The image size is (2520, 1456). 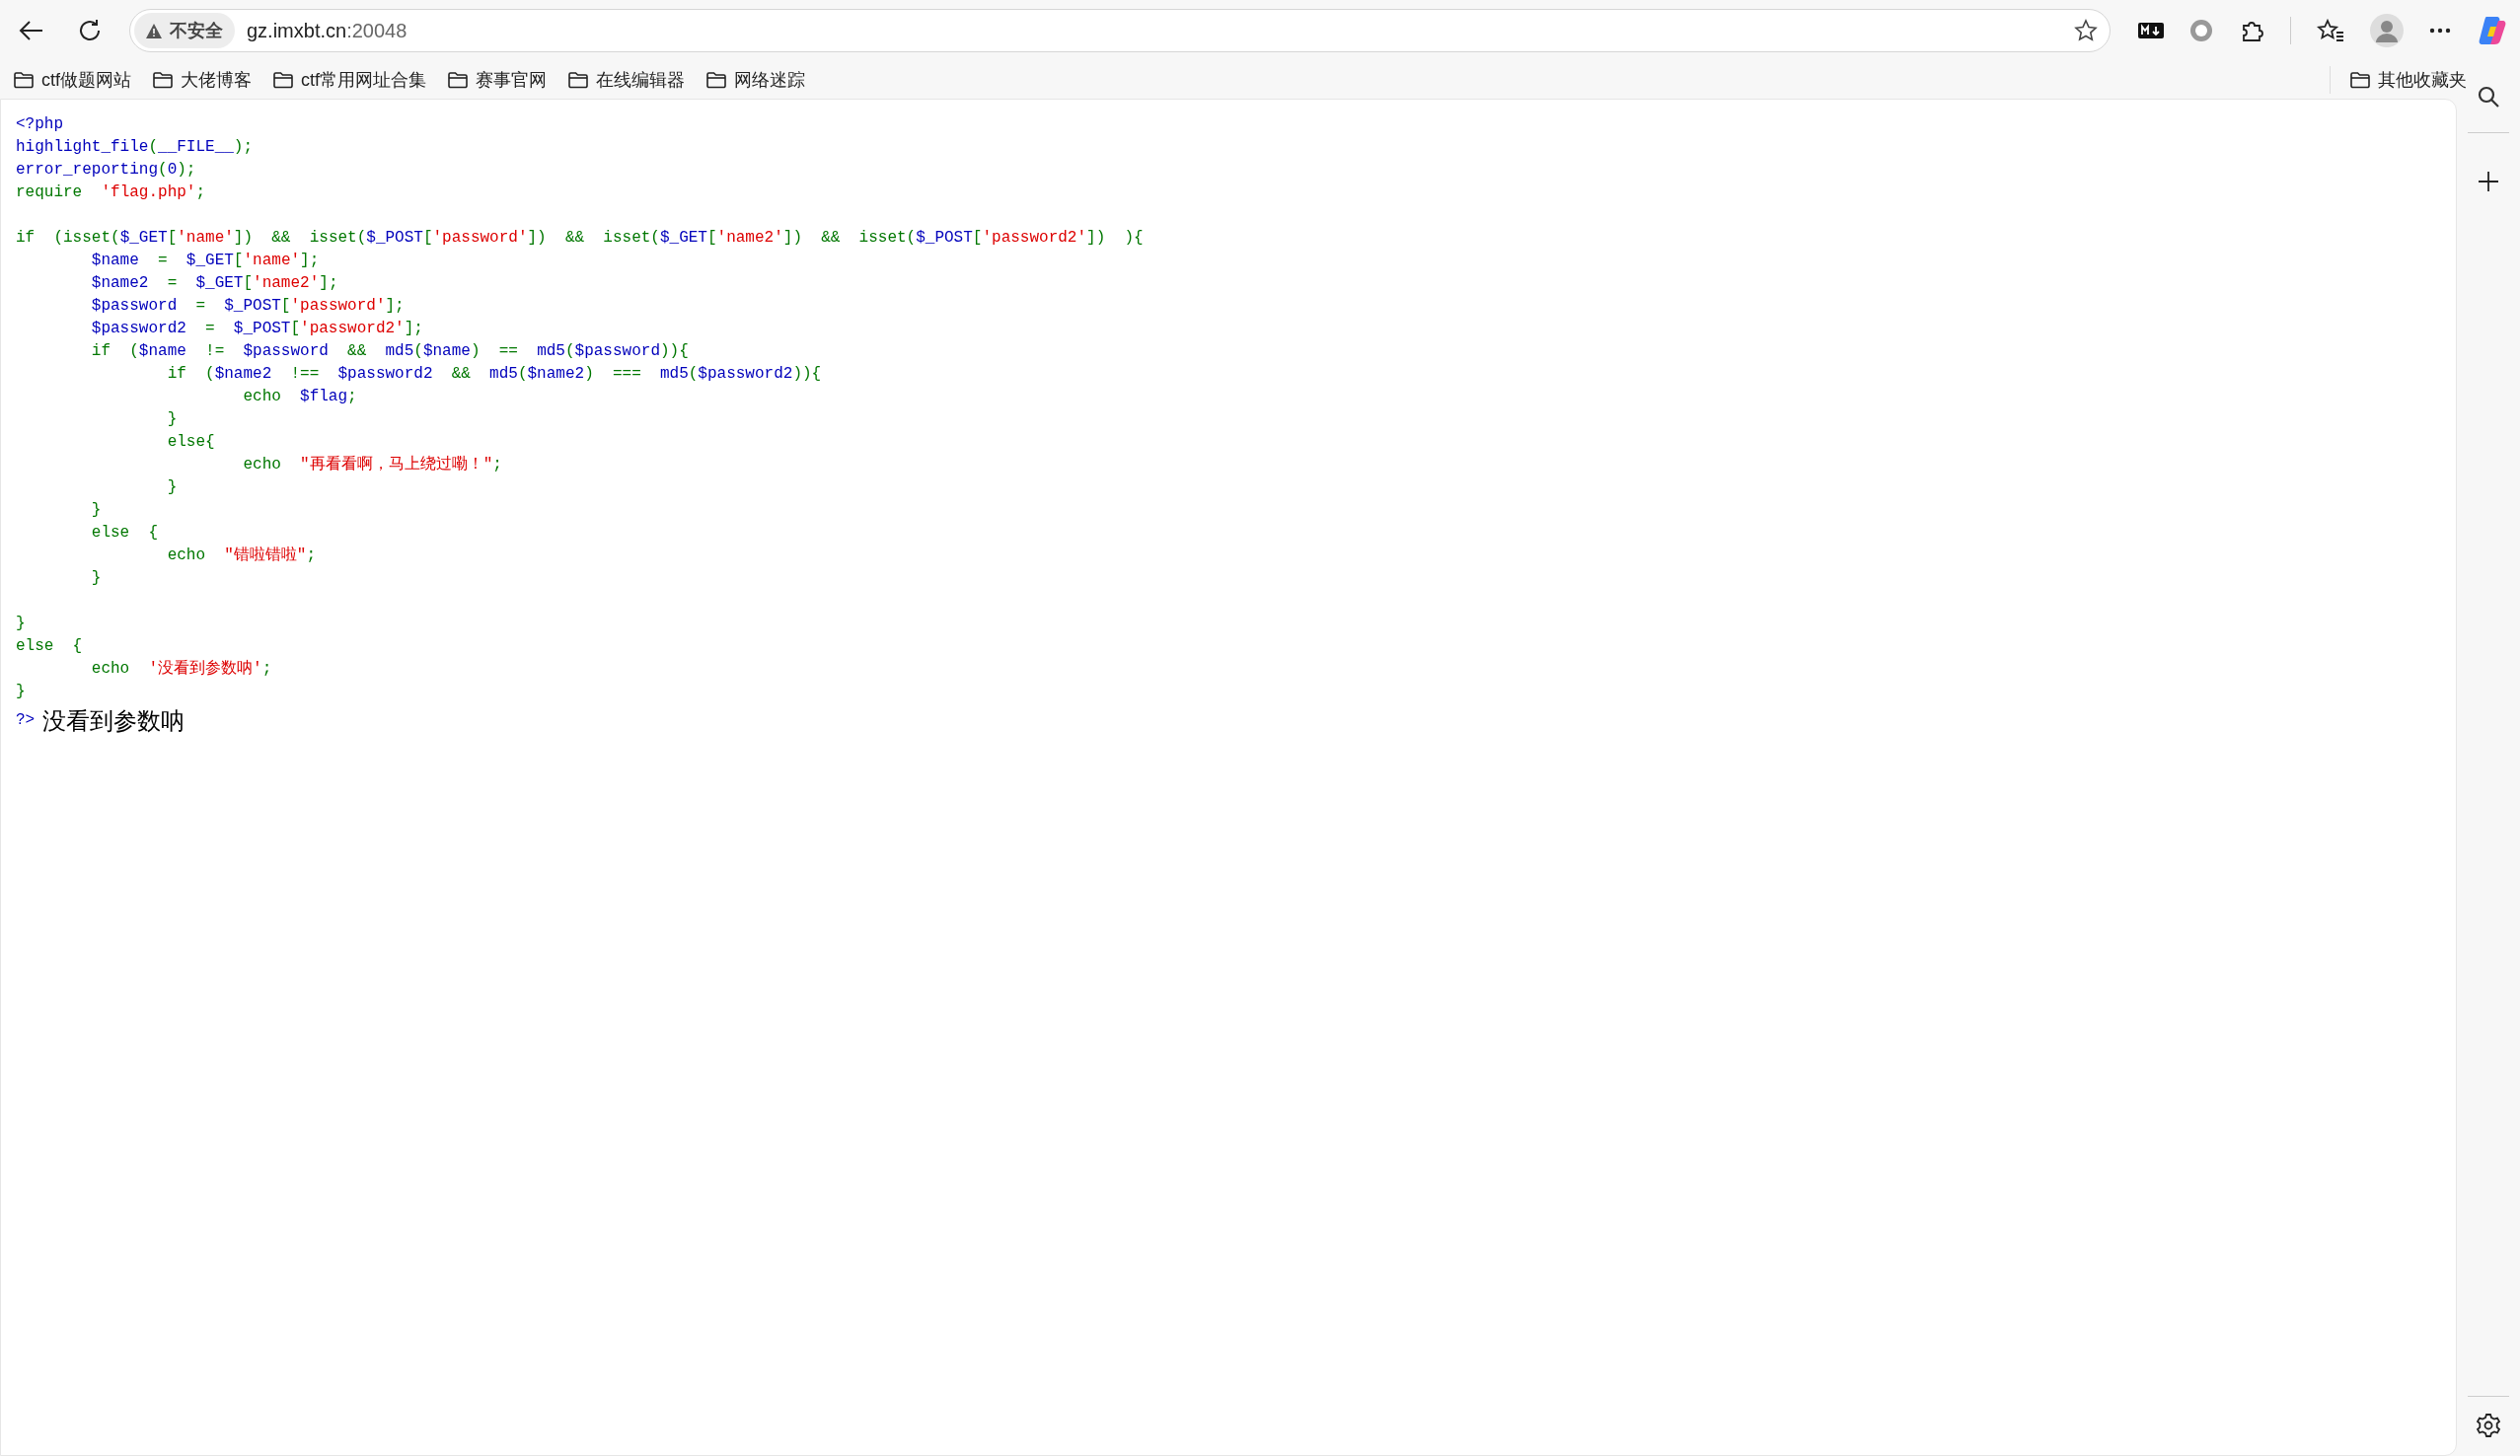 What do you see at coordinates (327, 31) in the screenshot?
I see `url-text: gz.imxbt.cn:20048` at bounding box center [327, 31].